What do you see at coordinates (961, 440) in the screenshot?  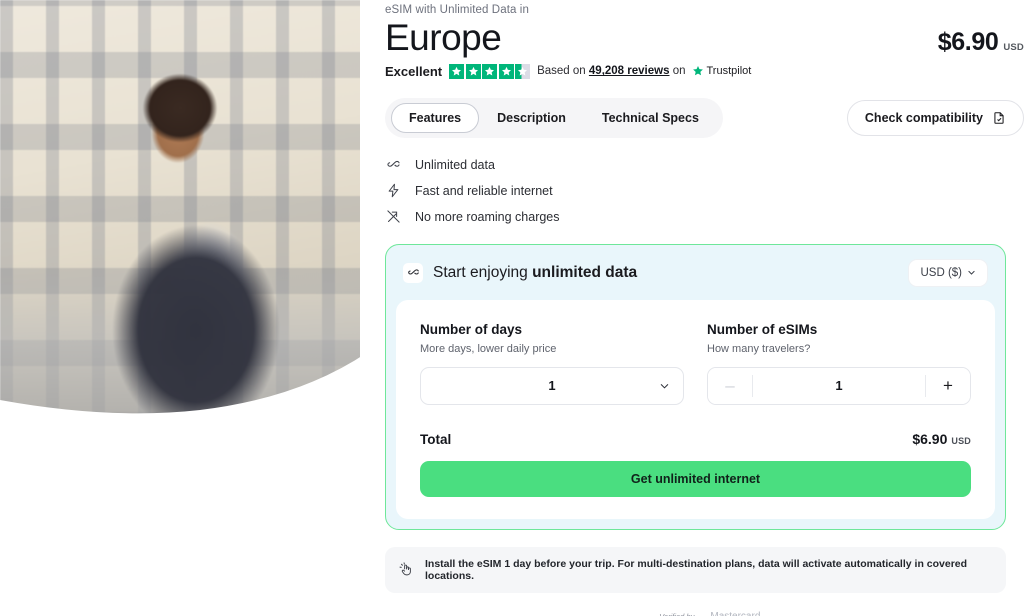 I see `total-currency: USD` at bounding box center [961, 440].